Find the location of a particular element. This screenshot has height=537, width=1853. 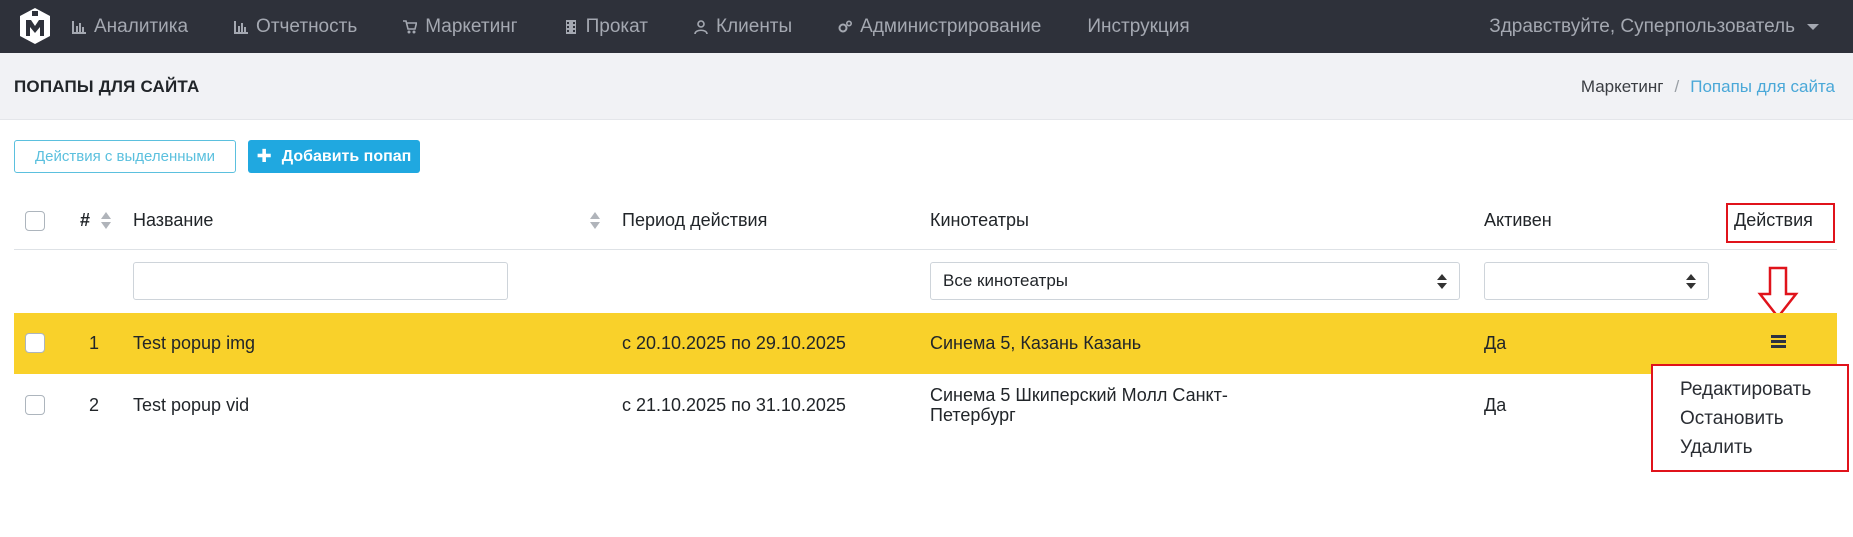

row-number: 2 is located at coordinates (94, 405).